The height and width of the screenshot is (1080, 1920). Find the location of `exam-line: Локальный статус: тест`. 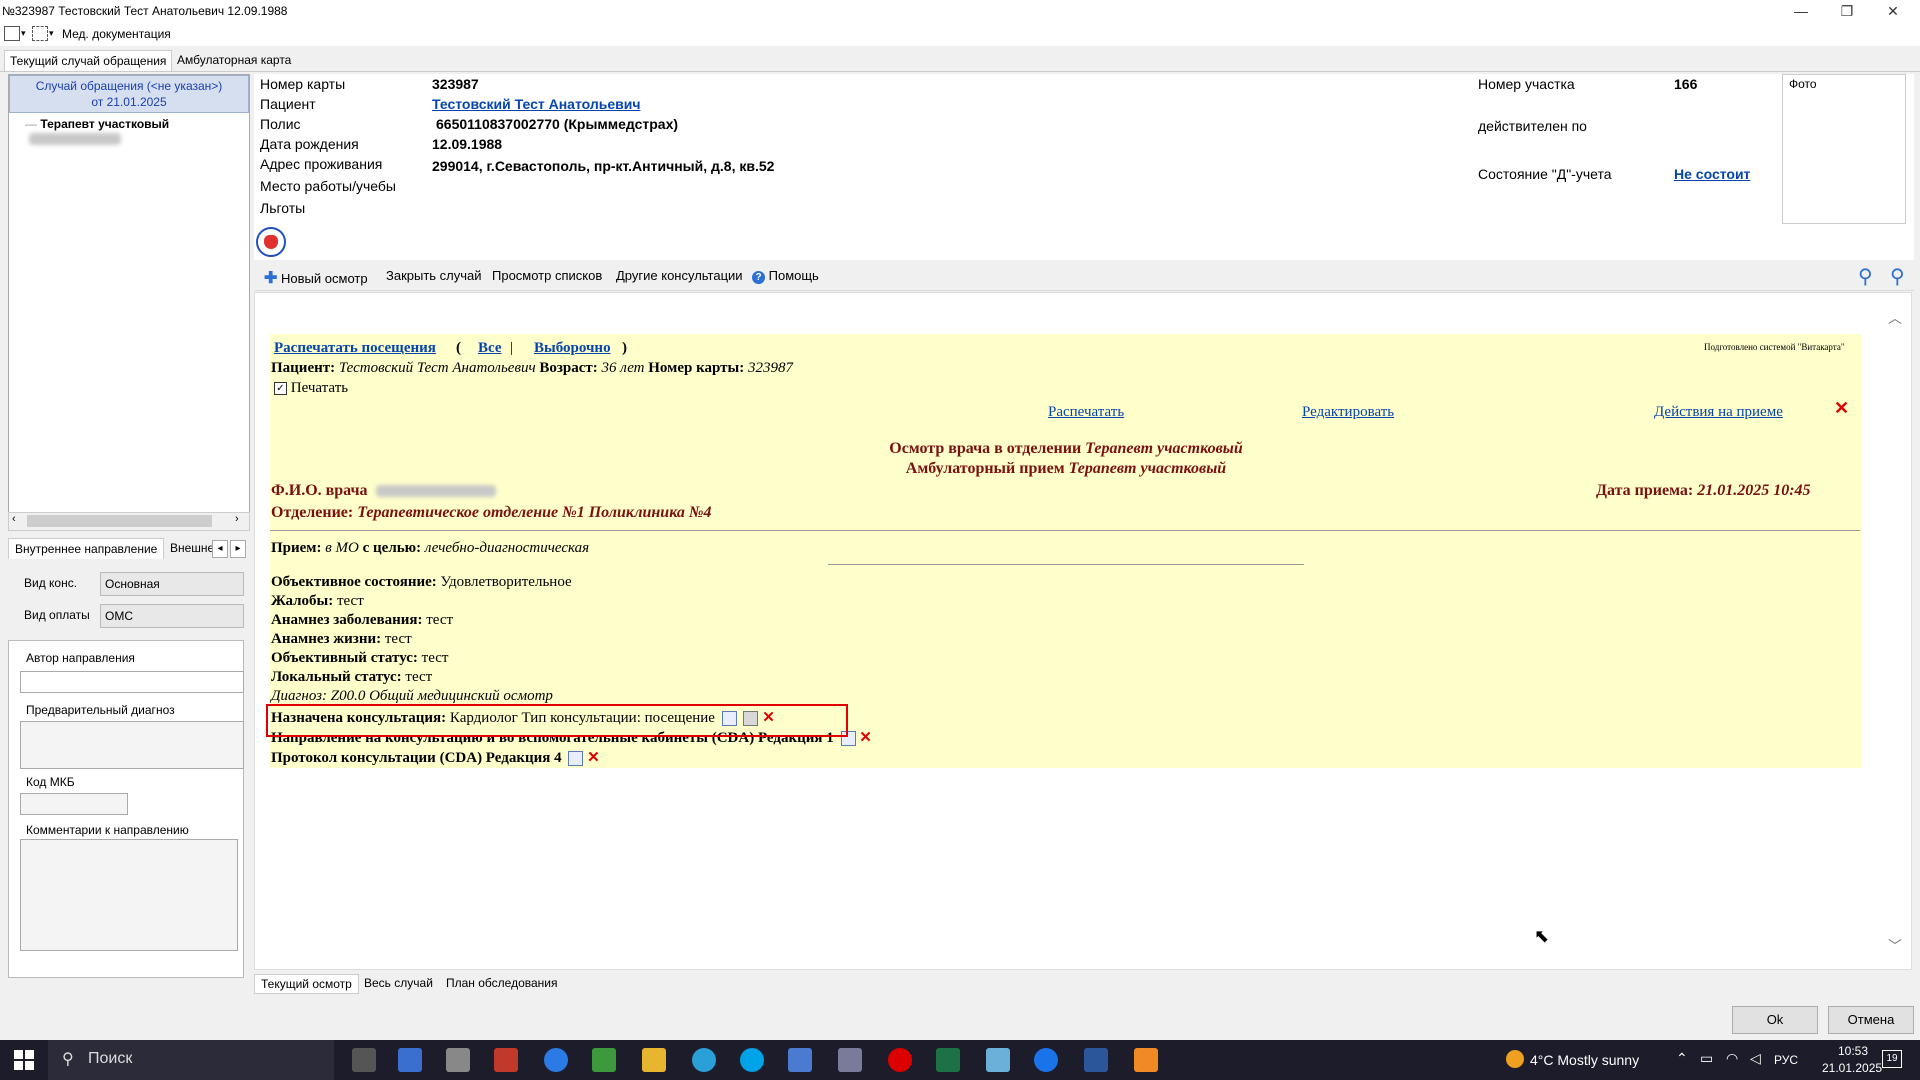

exam-line: Локальный статус: тест is located at coordinates (351, 677).